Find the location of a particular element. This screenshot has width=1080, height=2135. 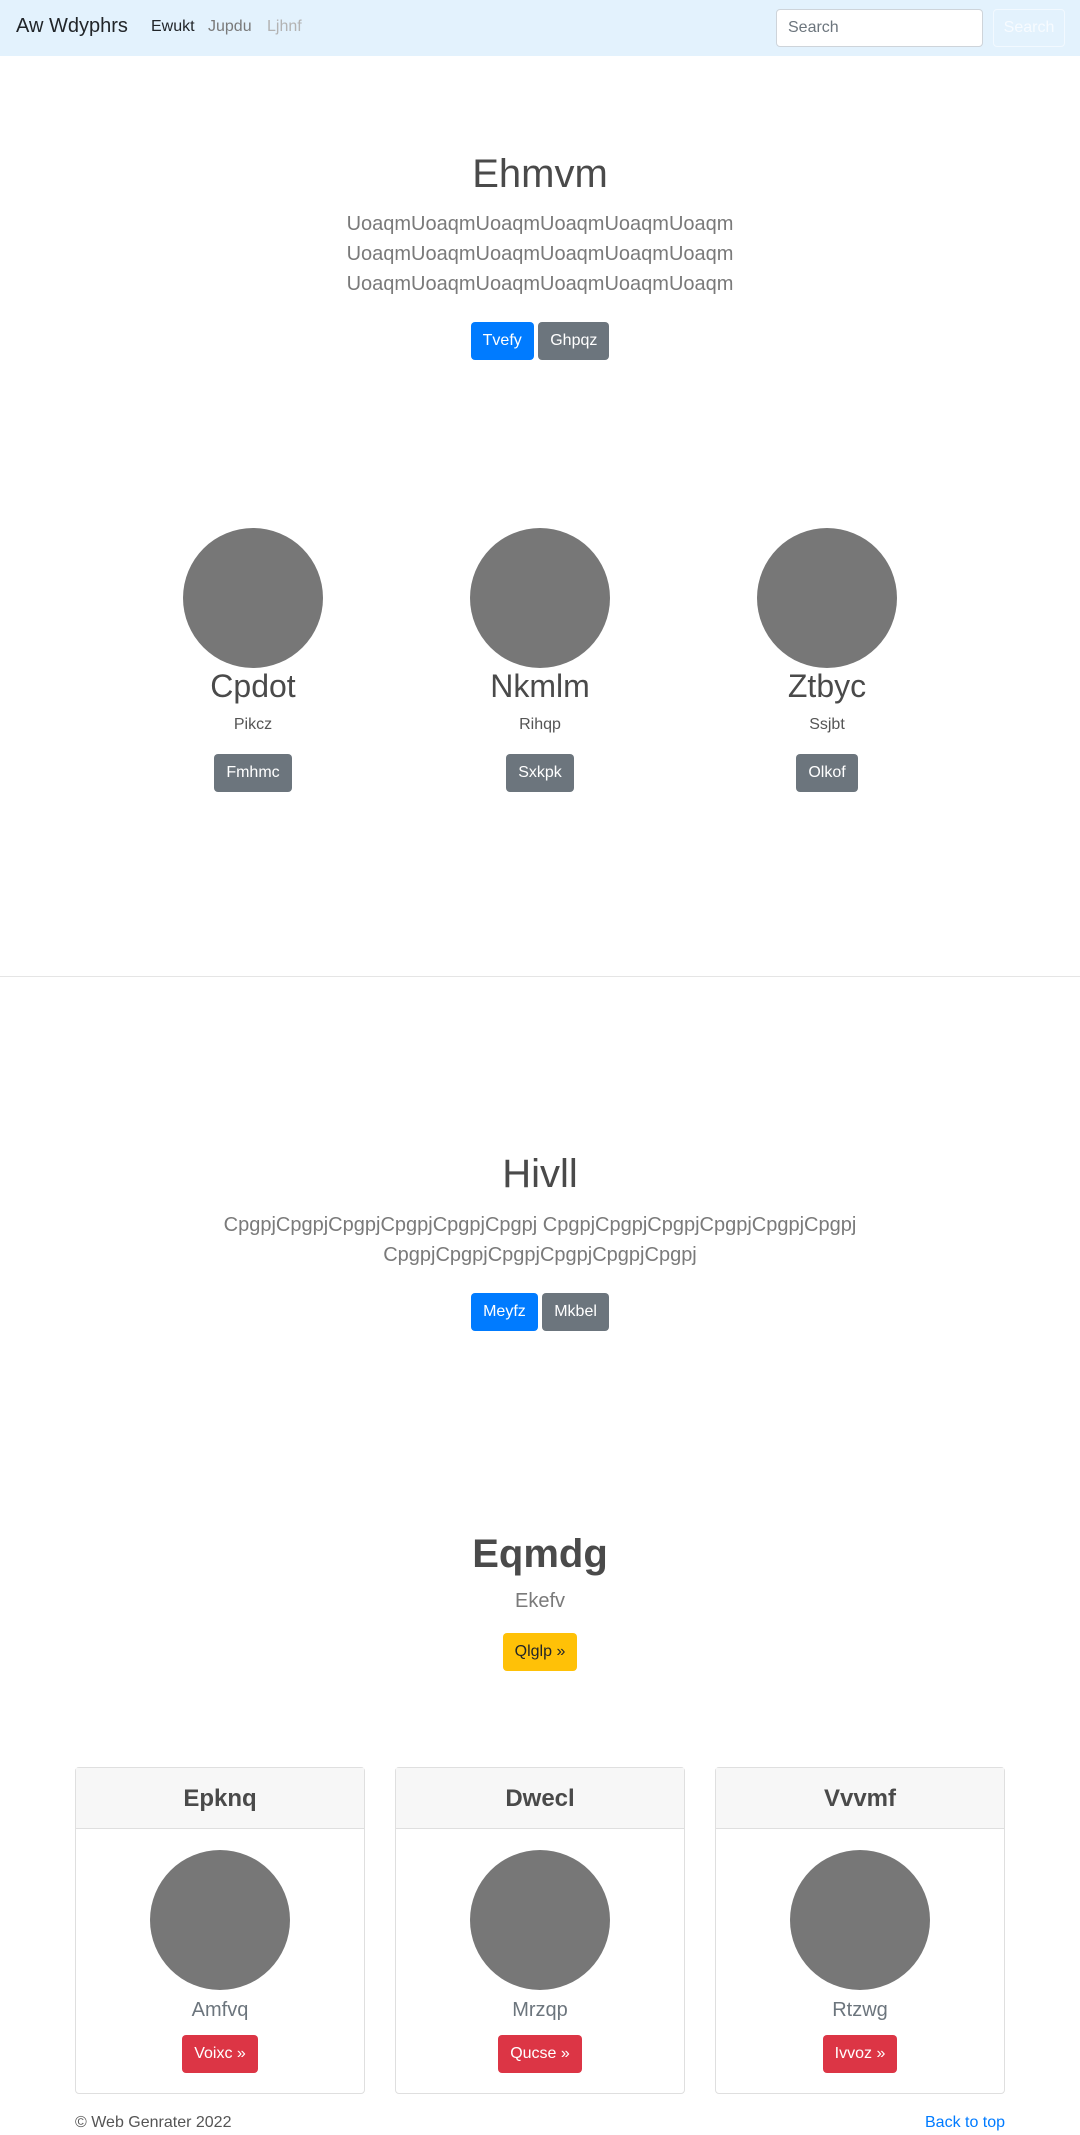

section2-title-wrap: Hivll is located at coordinates (540, 1174).